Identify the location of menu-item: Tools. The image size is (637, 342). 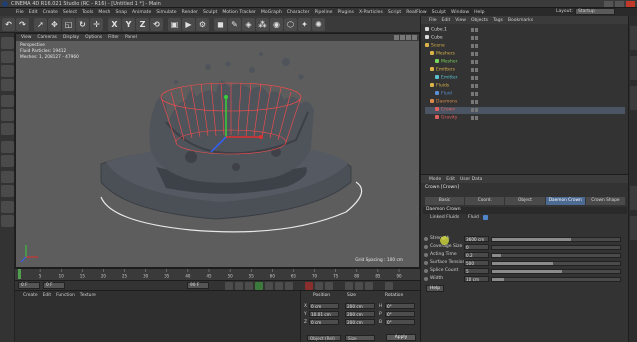
(87, 12).